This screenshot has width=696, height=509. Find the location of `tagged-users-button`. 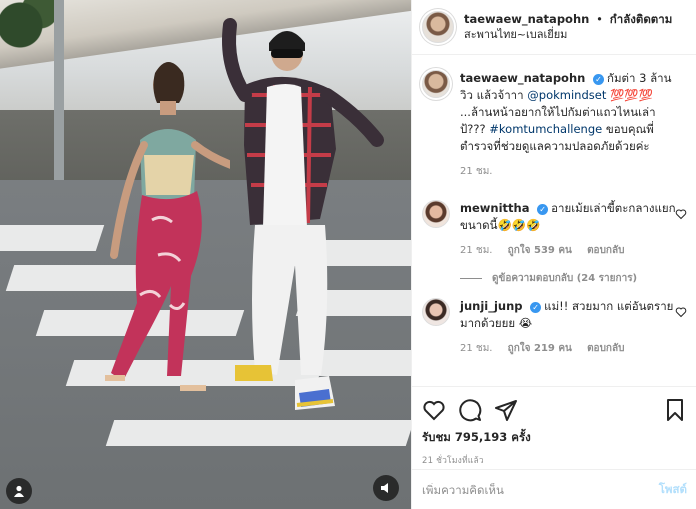

tagged-users-button is located at coordinates (19, 491).